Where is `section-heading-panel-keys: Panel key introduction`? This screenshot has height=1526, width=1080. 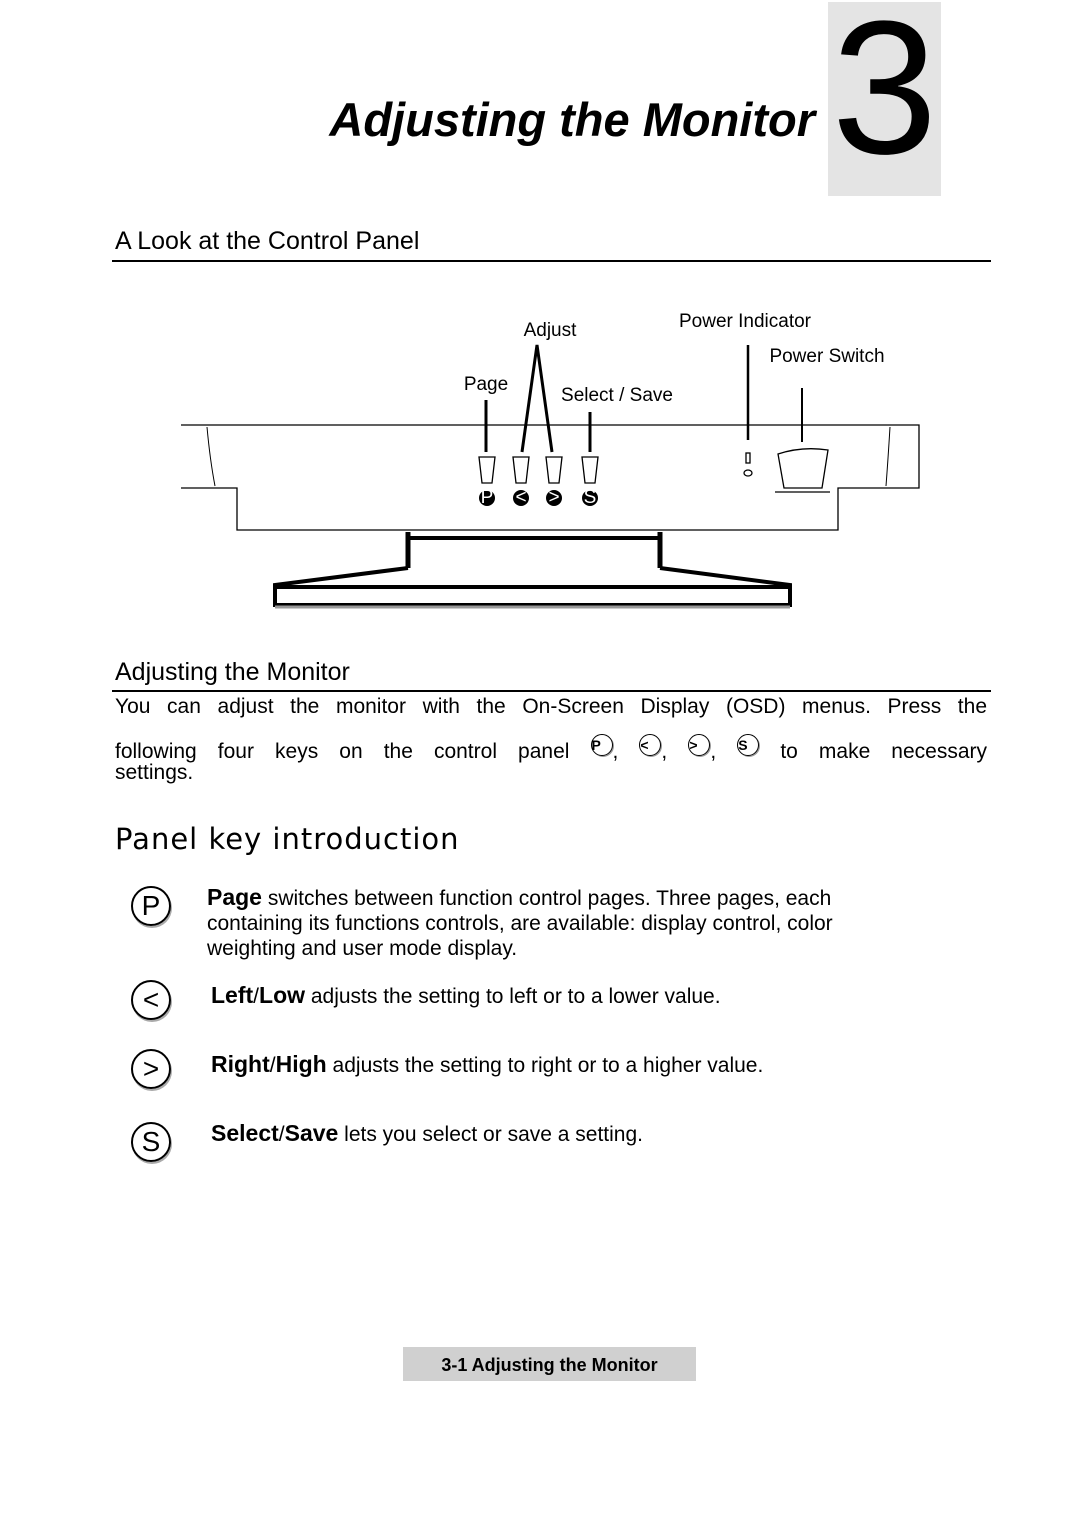 section-heading-panel-keys: Panel key introduction is located at coordinates (287, 839).